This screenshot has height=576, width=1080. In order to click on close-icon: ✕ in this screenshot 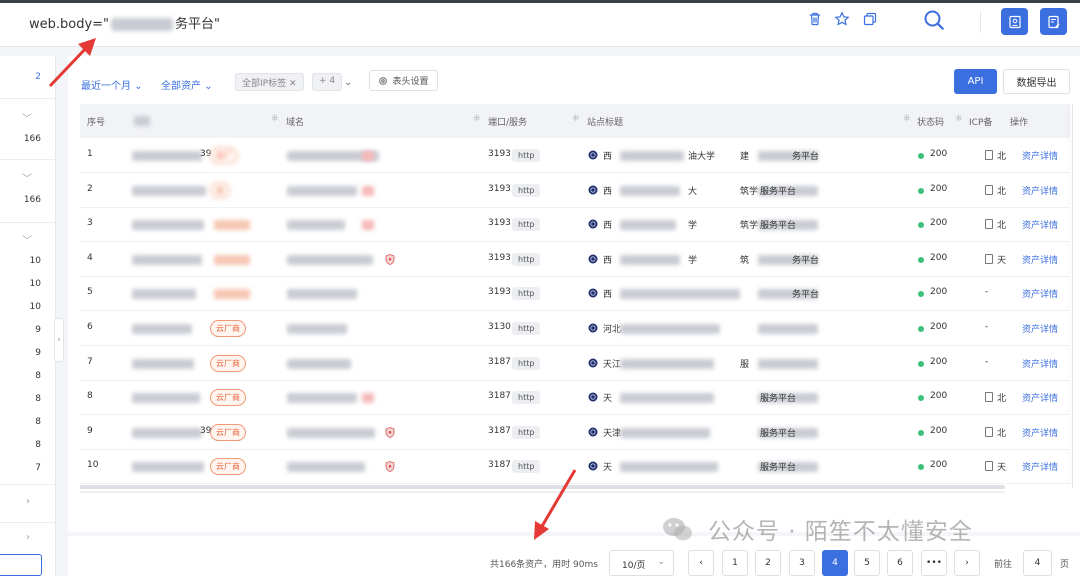, I will do `click(293, 84)`.